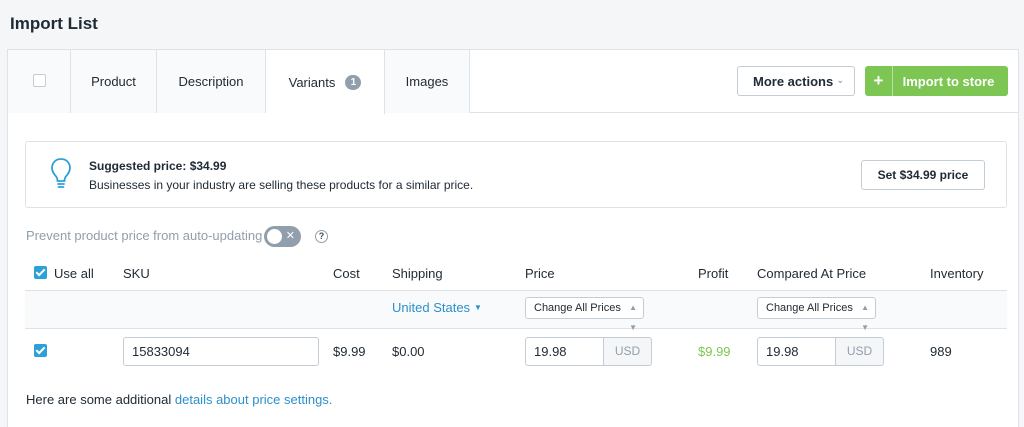 The image size is (1024, 427). Describe the element at coordinates (221, 351) in the screenshot. I see `sku-input: 15833094` at that location.